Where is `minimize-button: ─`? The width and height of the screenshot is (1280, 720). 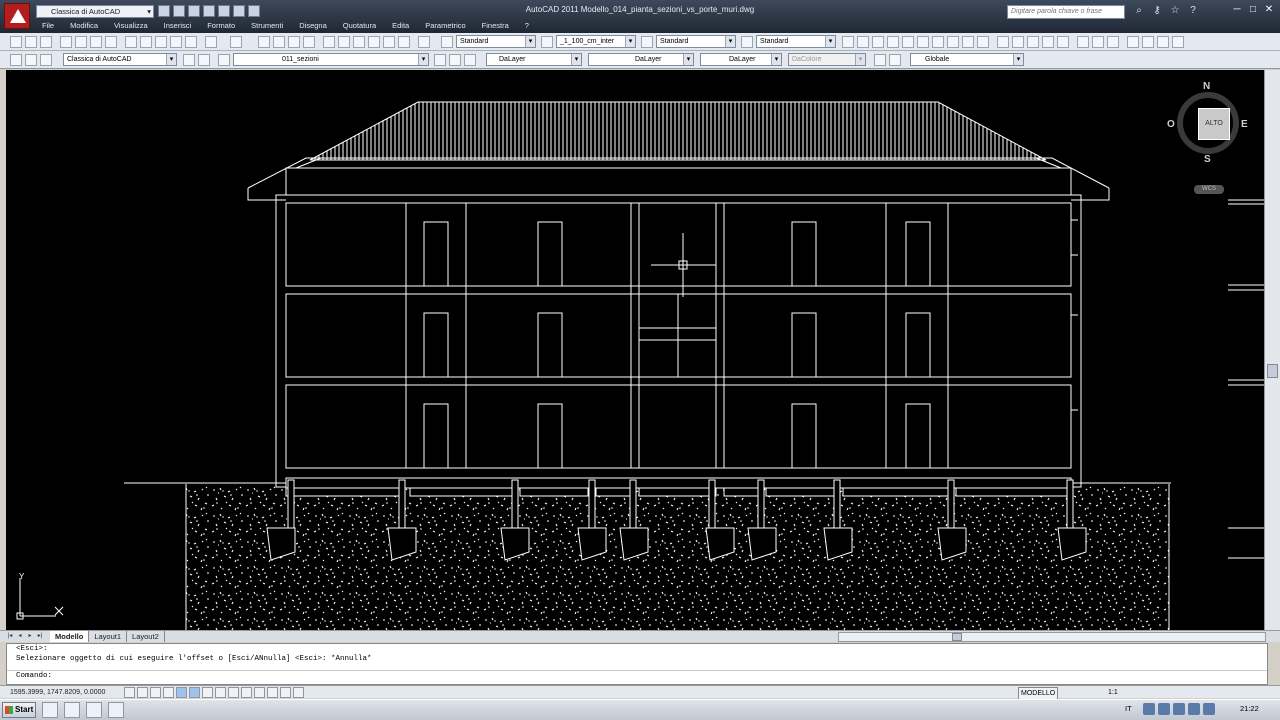
minimize-button: ─ is located at coordinates (1237, 10).